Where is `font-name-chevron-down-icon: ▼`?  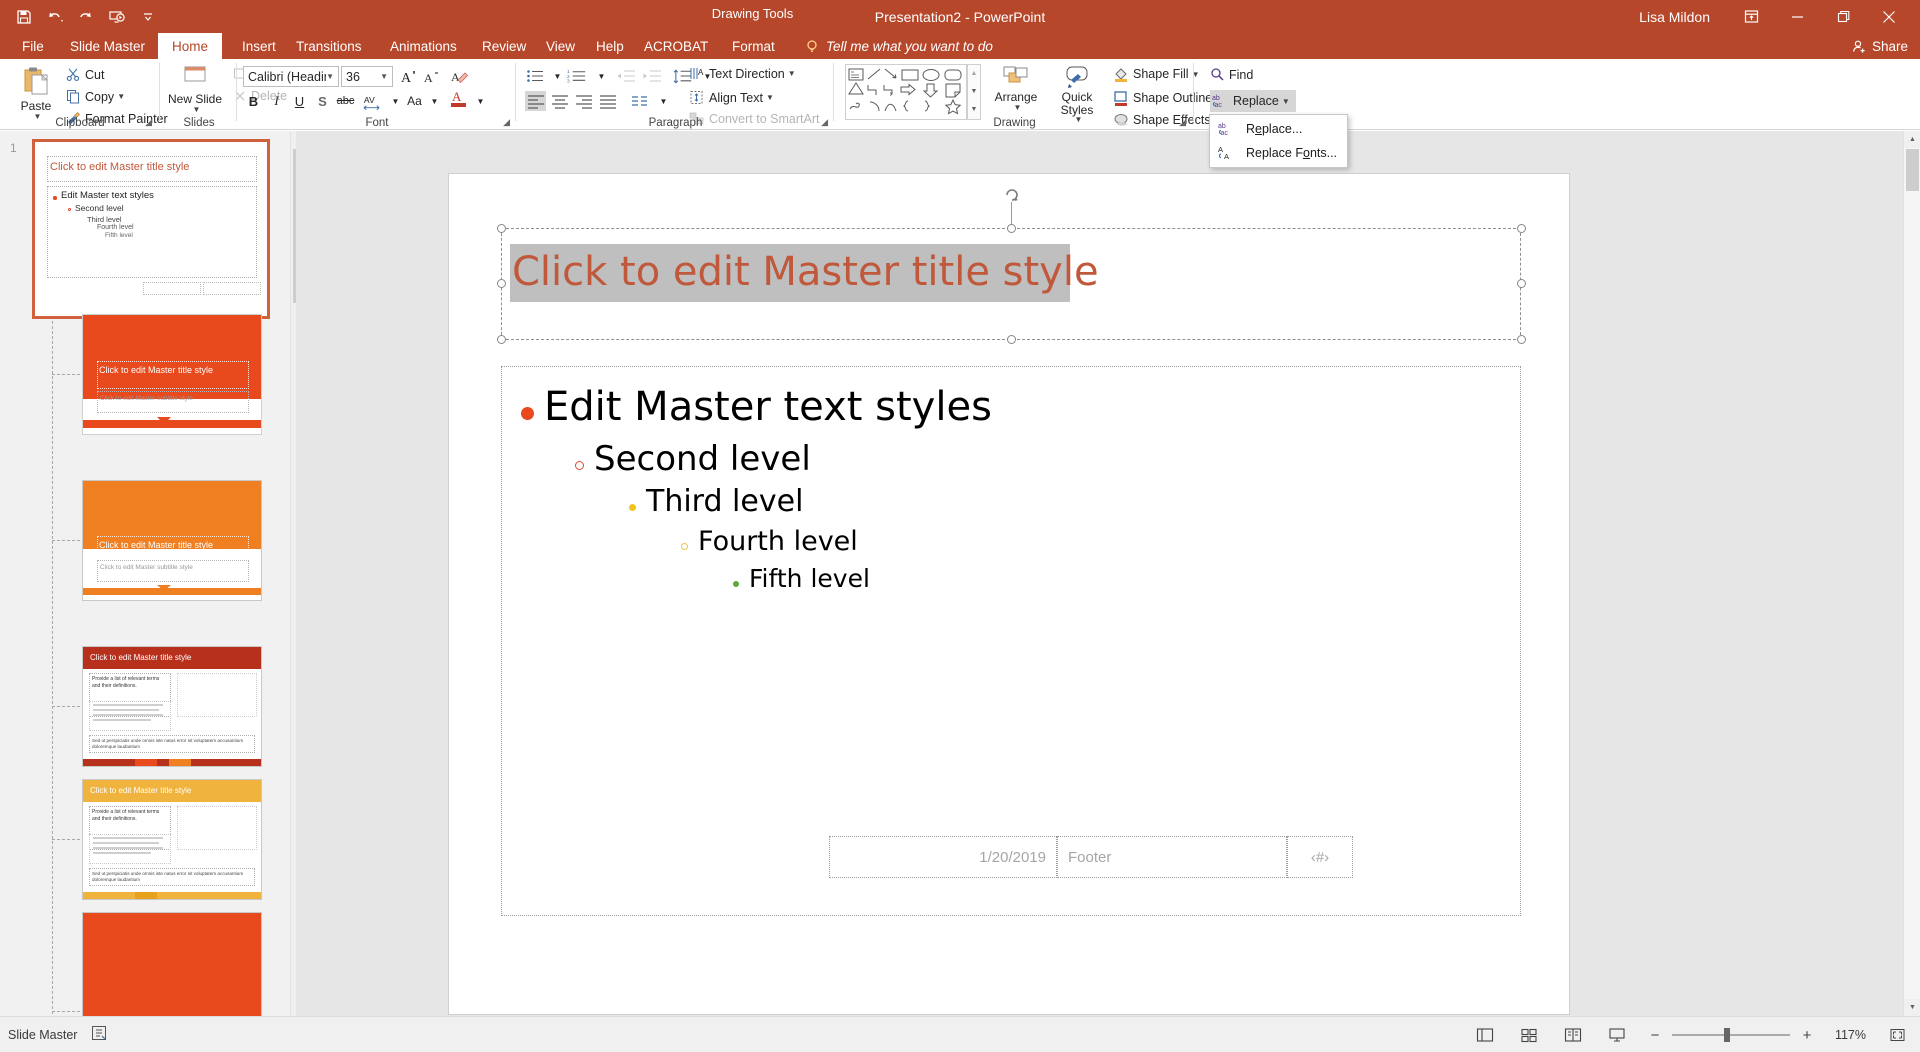
font-name-chevron-down-icon: ▼ is located at coordinates (330, 76).